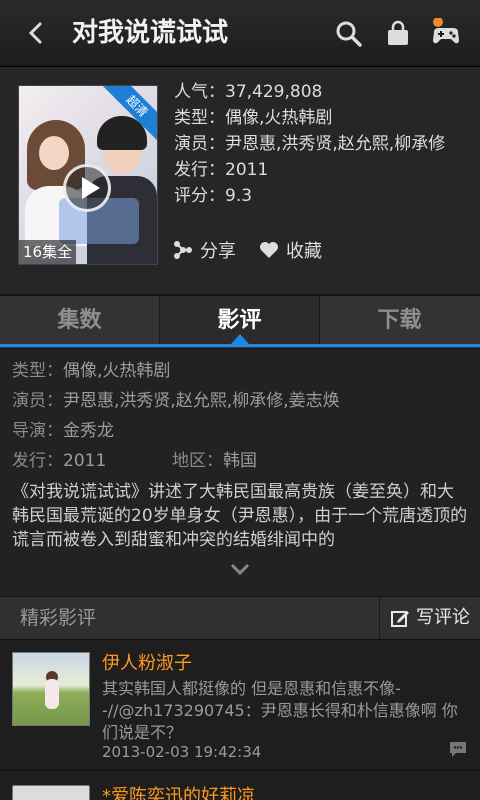 The width and height of the screenshot is (480, 800). Describe the element at coordinates (269, 250) in the screenshot. I see `heart-icon` at that location.